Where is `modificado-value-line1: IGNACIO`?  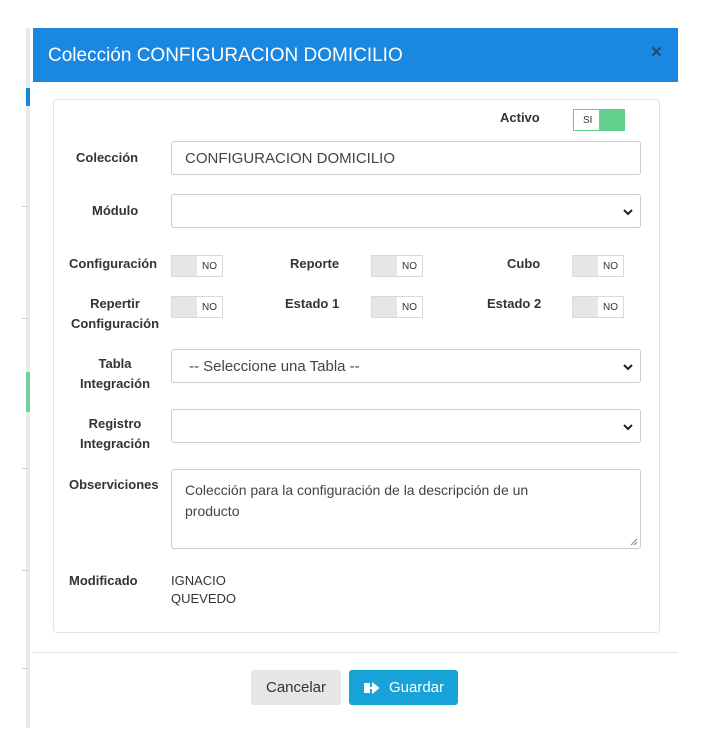 modificado-value-line1: IGNACIO is located at coordinates (198, 580).